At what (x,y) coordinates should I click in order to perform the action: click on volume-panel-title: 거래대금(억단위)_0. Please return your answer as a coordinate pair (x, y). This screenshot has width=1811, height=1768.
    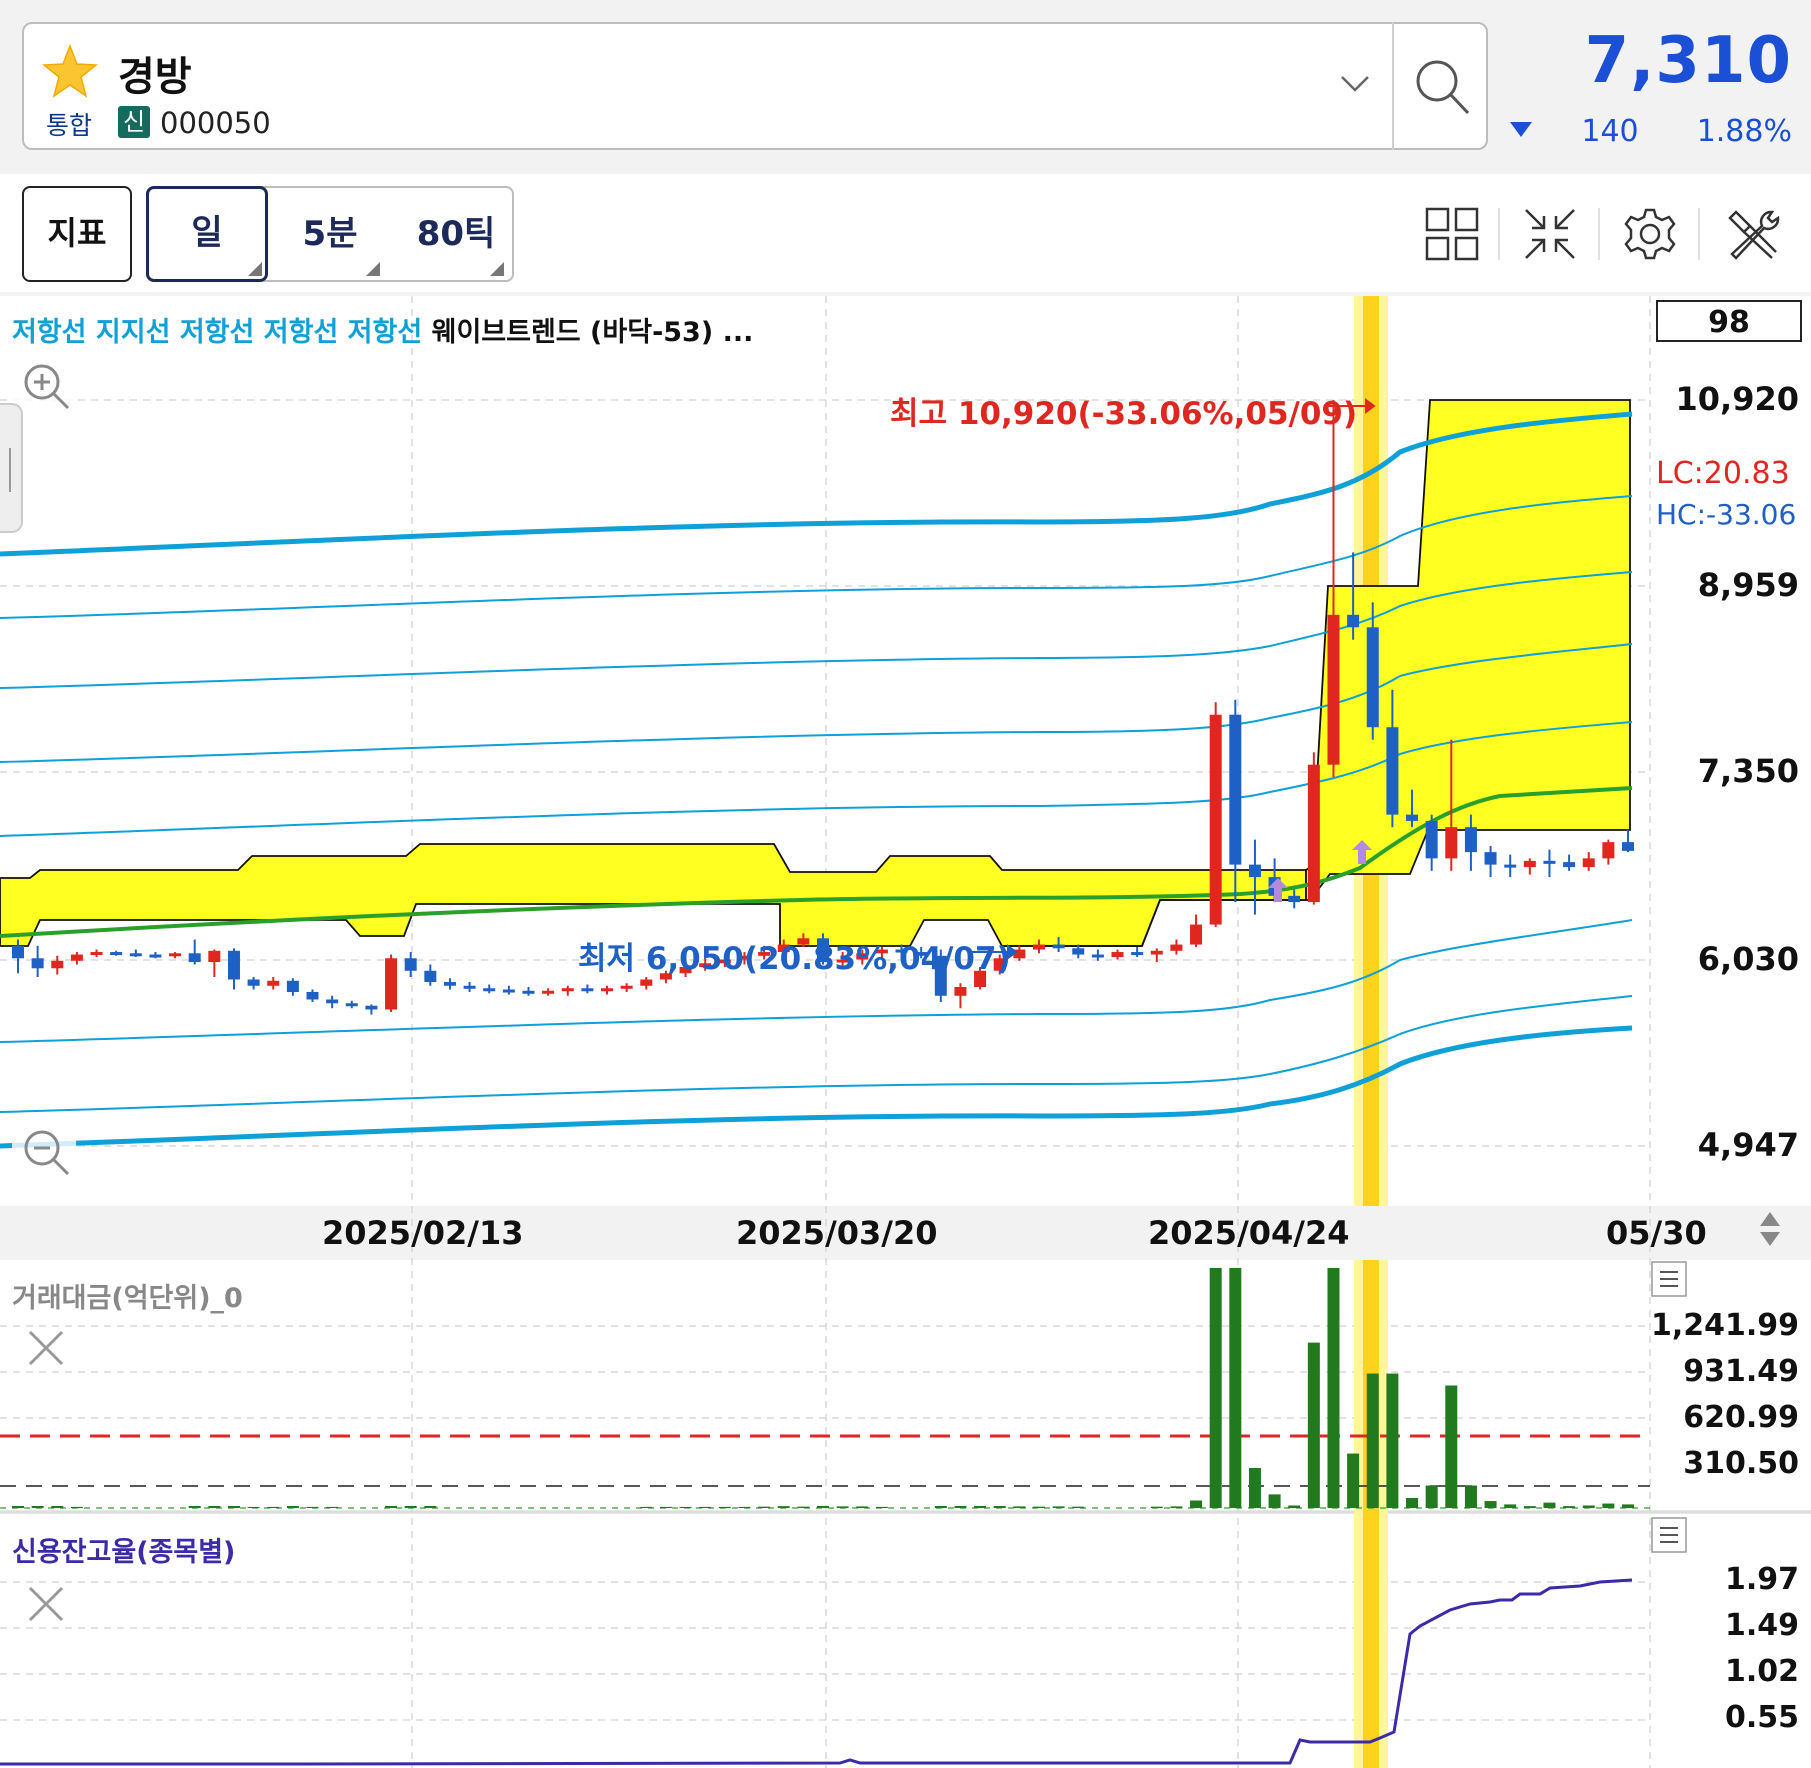
    Looking at the image, I should click on (127, 1295).